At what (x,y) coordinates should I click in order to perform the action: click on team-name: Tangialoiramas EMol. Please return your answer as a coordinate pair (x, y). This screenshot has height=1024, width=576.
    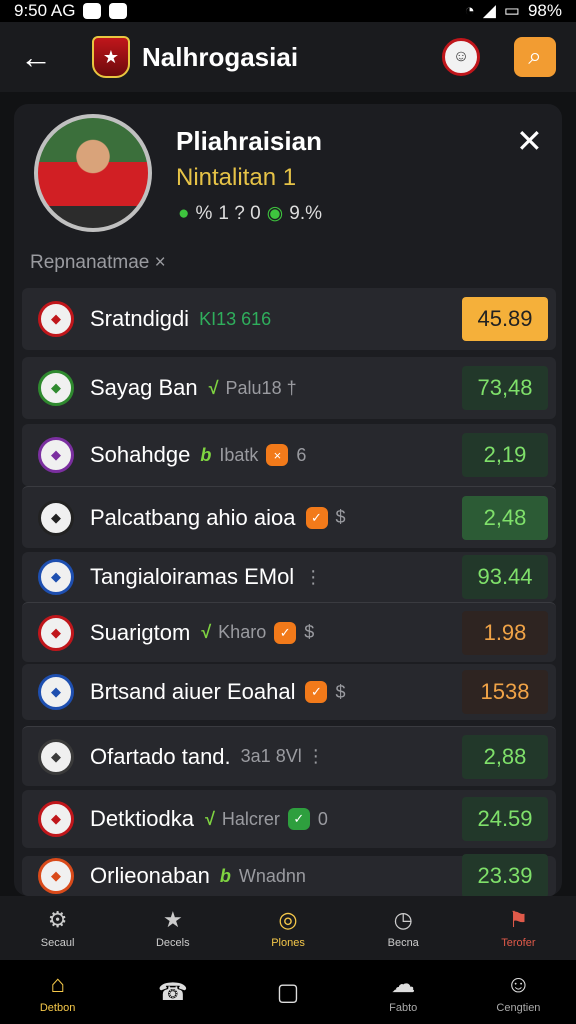
    Looking at the image, I should click on (192, 576).